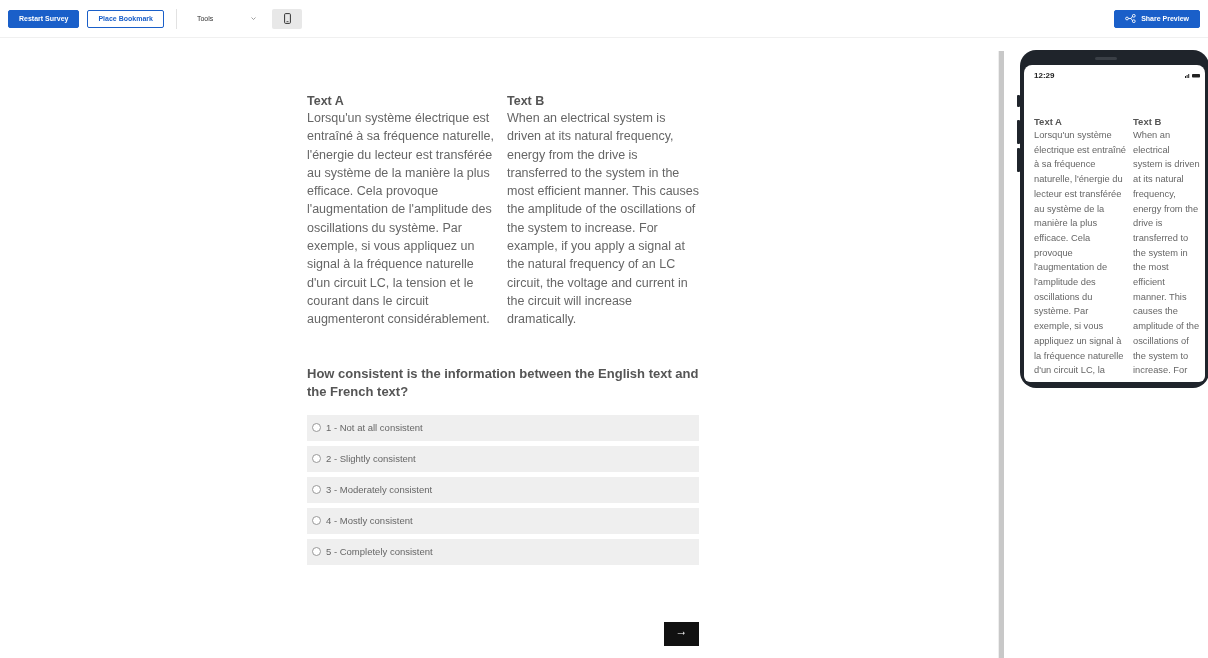 This screenshot has width=1208, height=658. What do you see at coordinates (374, 428) in the screenshot?
I see `option-label: 1 - Not at all consistent` at bounding box center [374, 428].